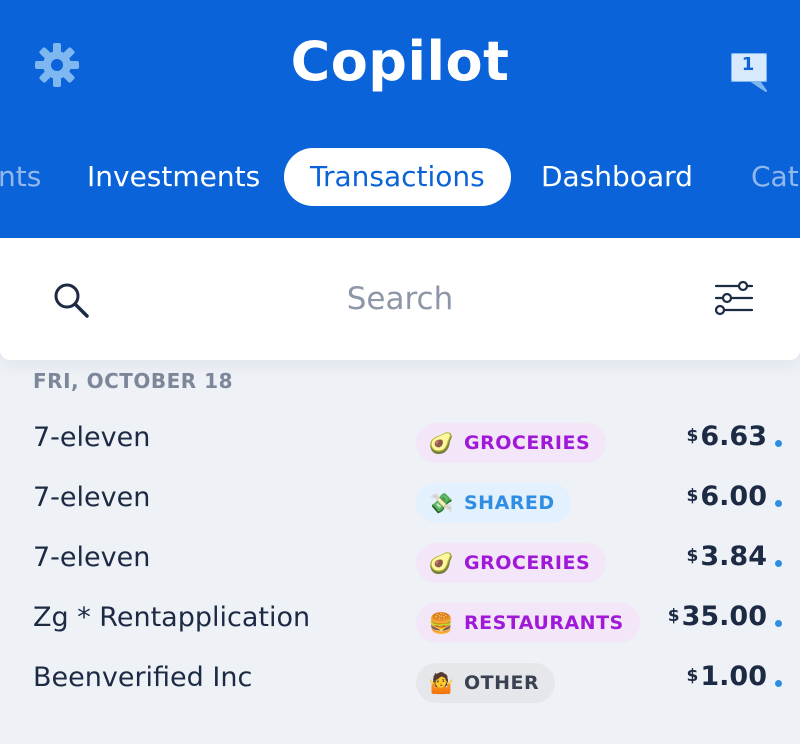 The width and height of the screenshot is (800, 744). Describe the element at coordinates (400, 681) in the screenshot. I see `transaction-row: Beenverified Inc 🤷 OTHER $ 1.00` at that location.